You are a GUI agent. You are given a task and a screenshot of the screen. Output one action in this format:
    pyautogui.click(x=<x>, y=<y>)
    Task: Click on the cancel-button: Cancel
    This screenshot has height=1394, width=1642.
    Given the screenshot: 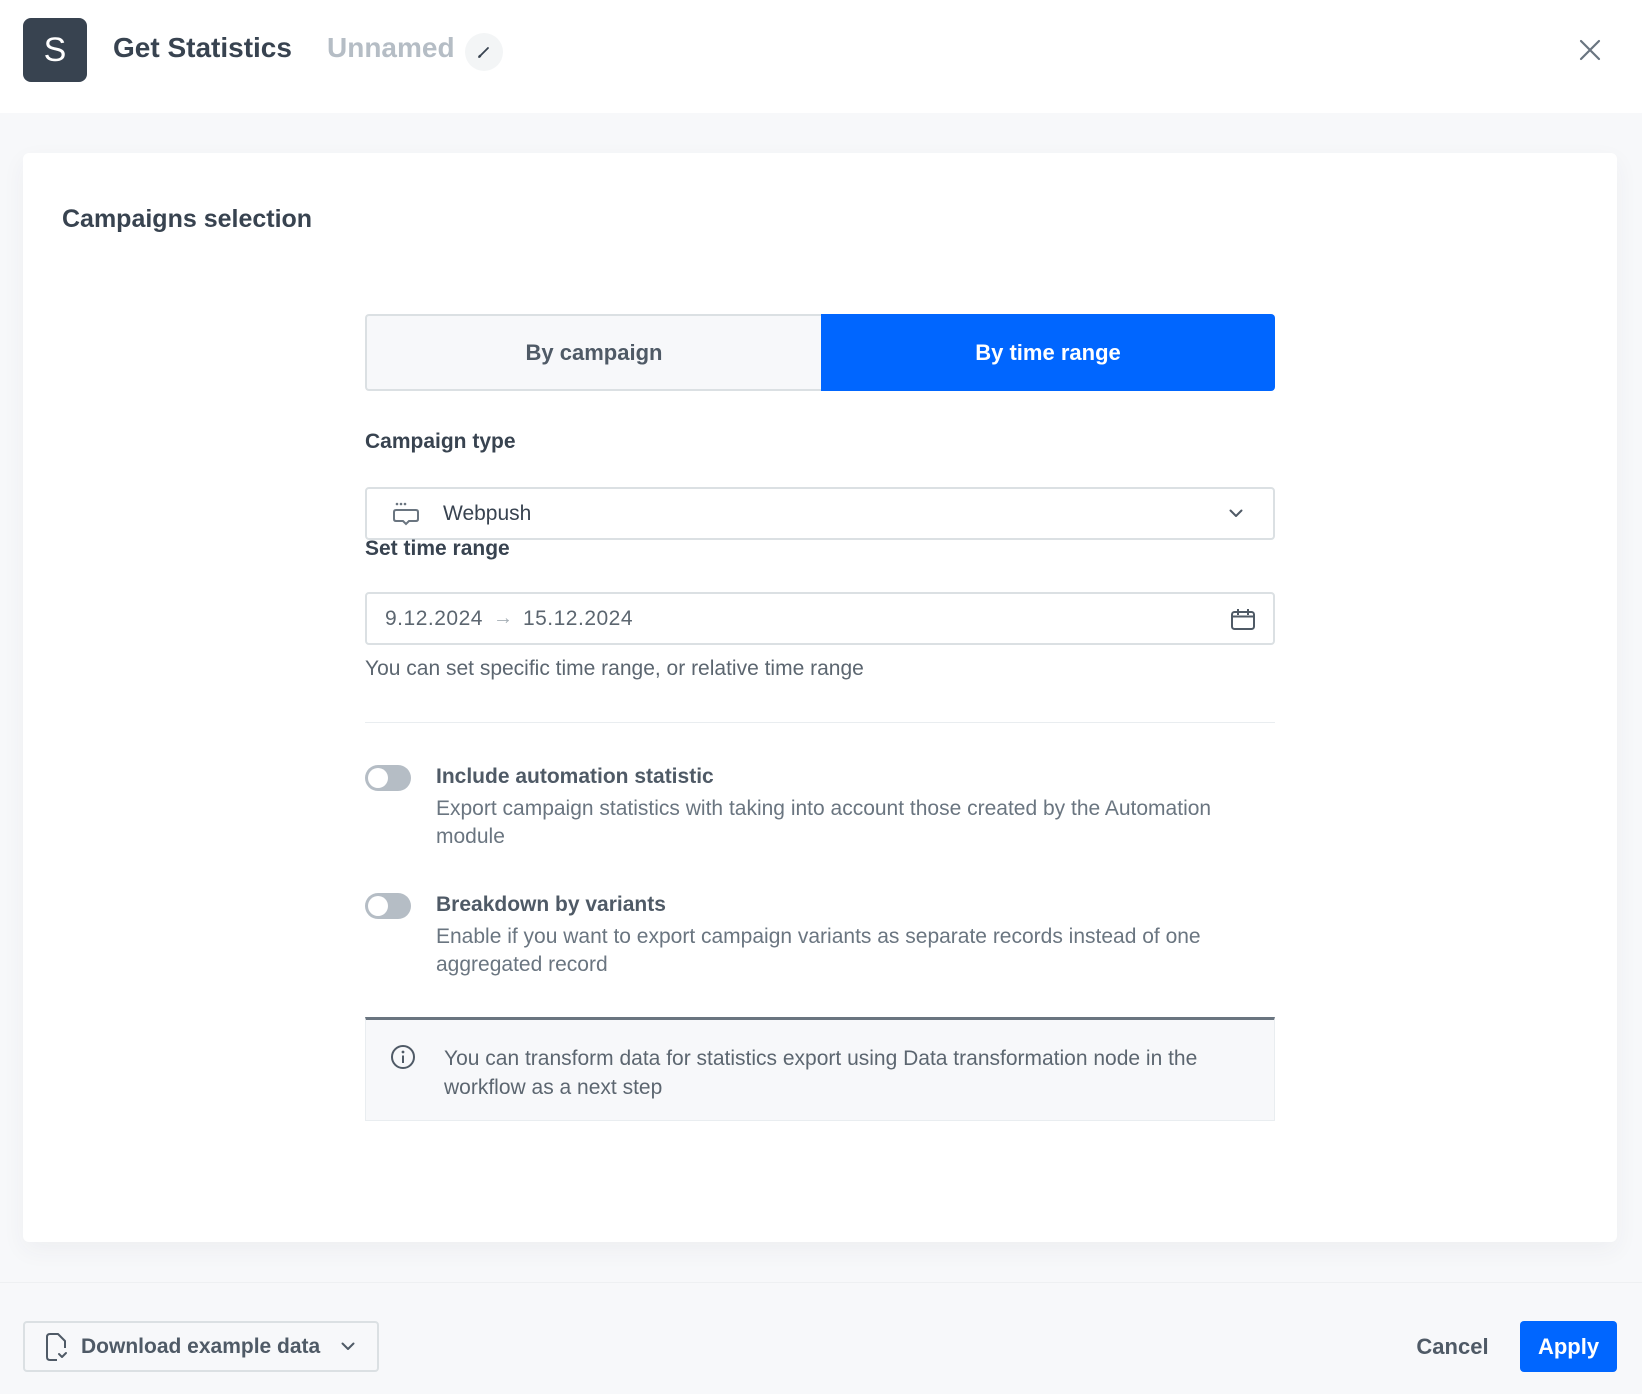 What is the action you would take?
    pyautogui.click(x=1452, y=1346)
    